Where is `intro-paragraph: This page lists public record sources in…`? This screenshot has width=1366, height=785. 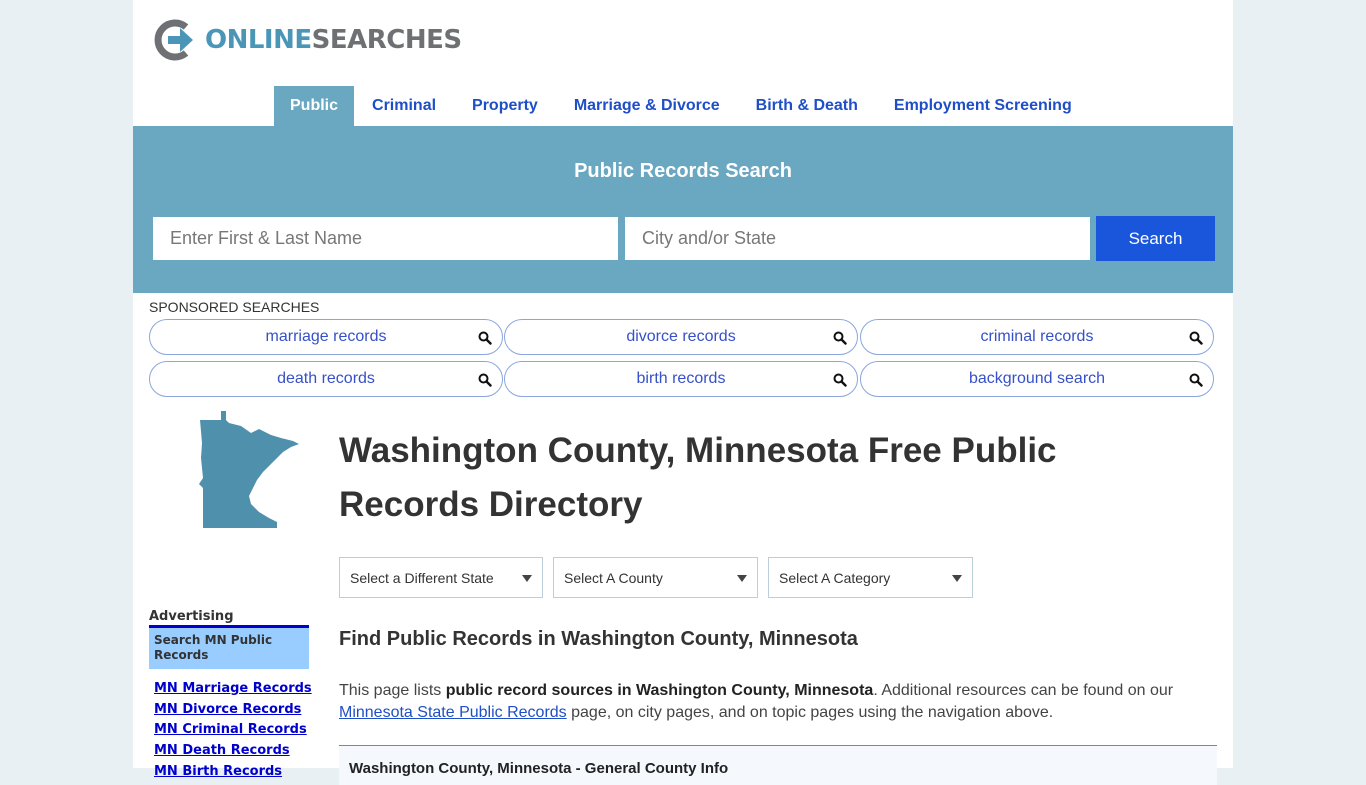
intro-paragraph: This page lists public record sources in… is located at coordinates (779, 702).